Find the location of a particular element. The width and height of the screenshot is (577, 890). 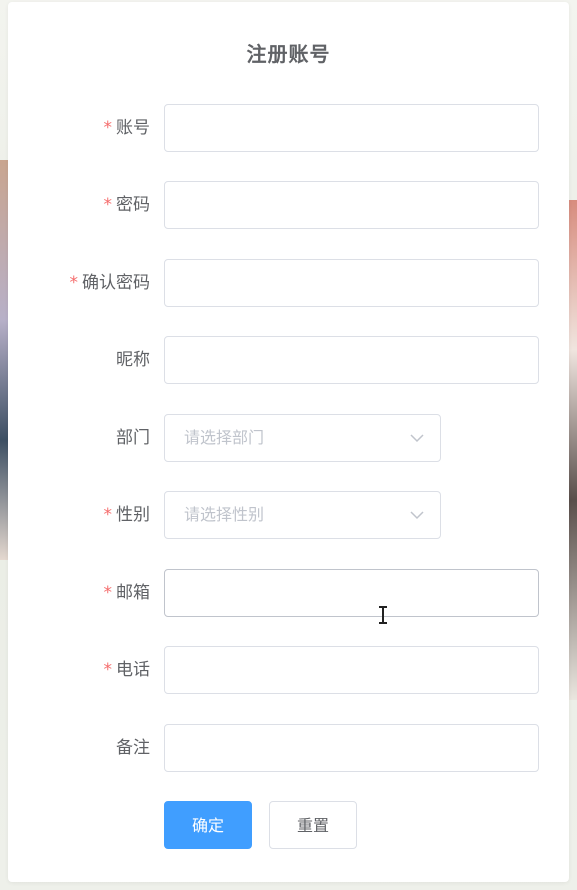

label-text: 备注 is located at coordinates (133, 748).